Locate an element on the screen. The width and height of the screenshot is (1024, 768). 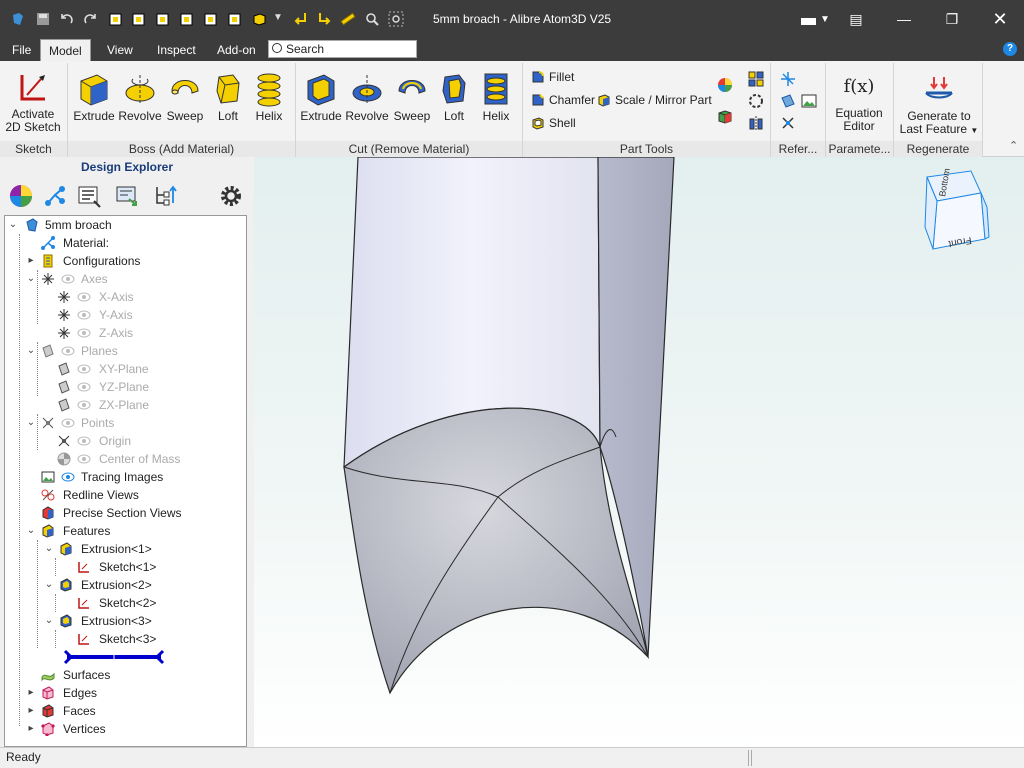
fillet-button: Fillet is located at coordinates (551, 77).